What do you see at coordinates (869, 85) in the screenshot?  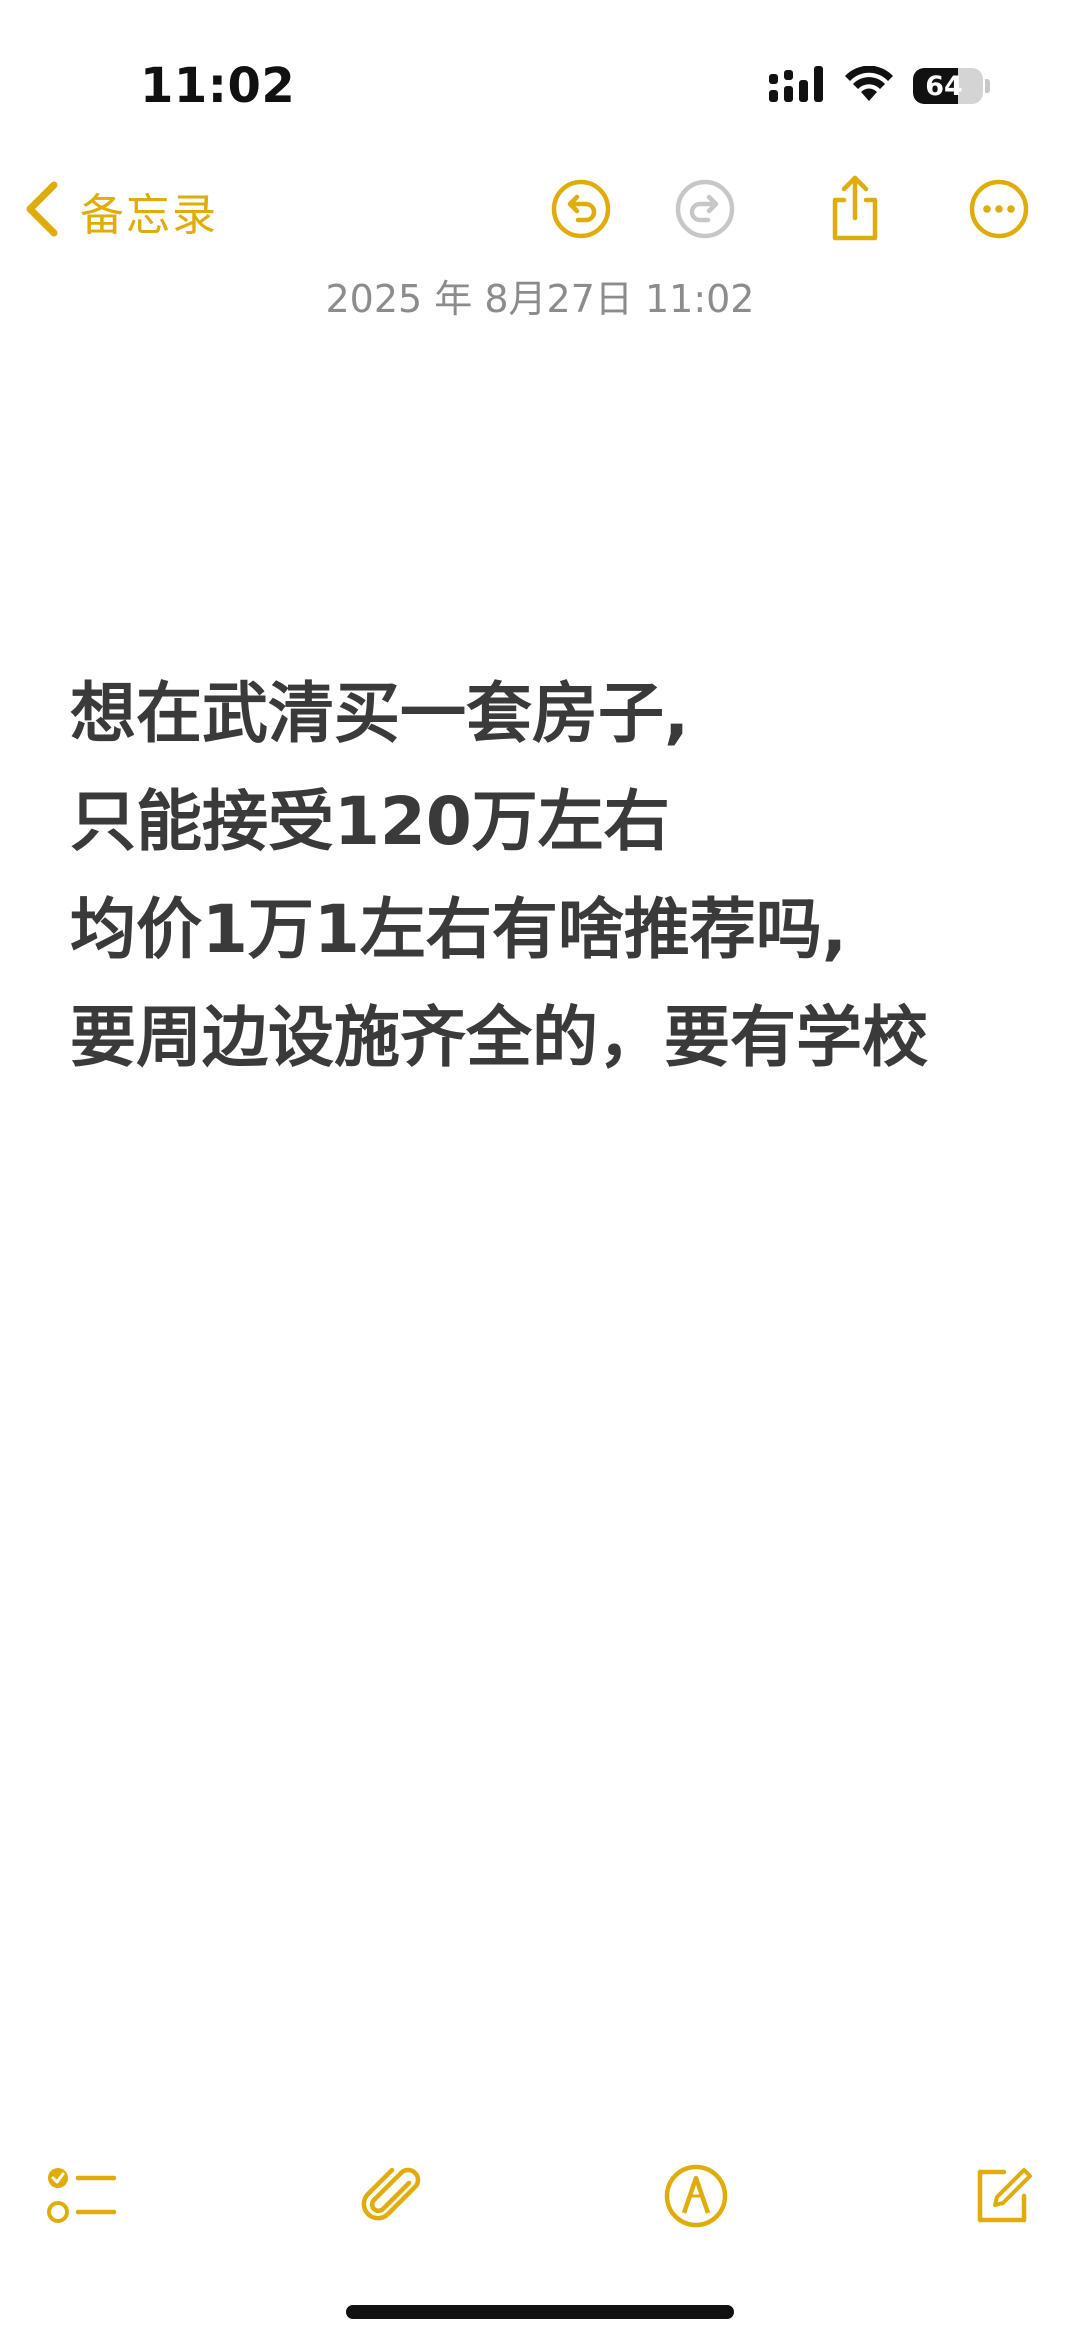 I see `wifi-icon` at bounding box center [869, 85].